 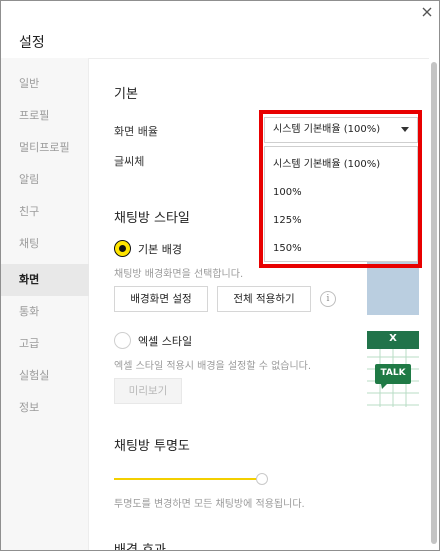 I want to click on sidebar-item-display: 화면, so click(x=45, y=280).